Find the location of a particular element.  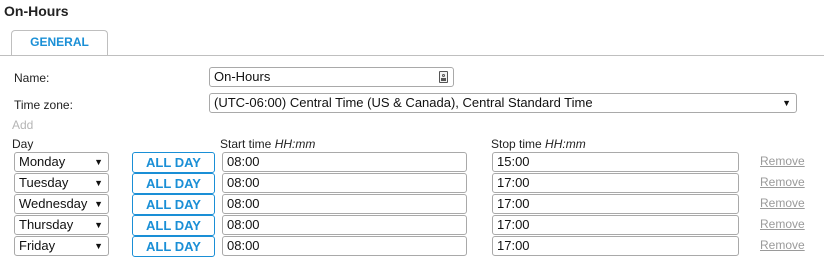

name-value: On-Hours is located at coordinates (242, 76).